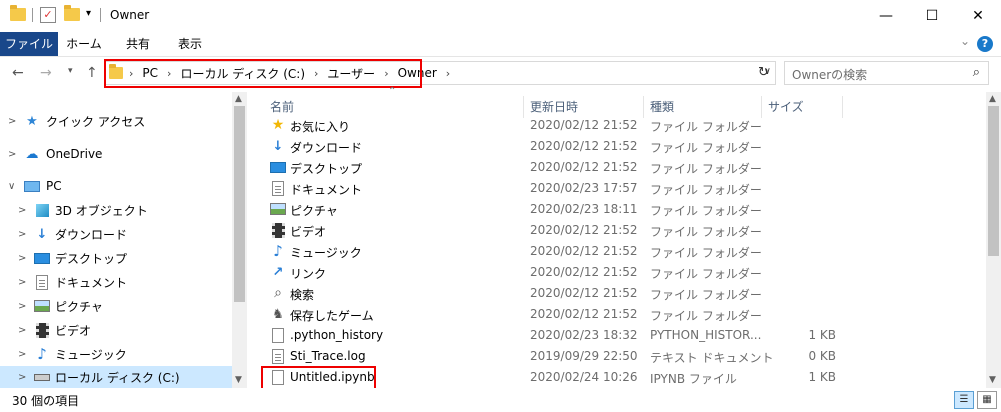 The width and height of the screenshot is (1001, 412). What do you see at coordinates (712, 358) in the screenshot?
I see `file-type: テキスト ドキュメント` at bounding box center [712, 358].